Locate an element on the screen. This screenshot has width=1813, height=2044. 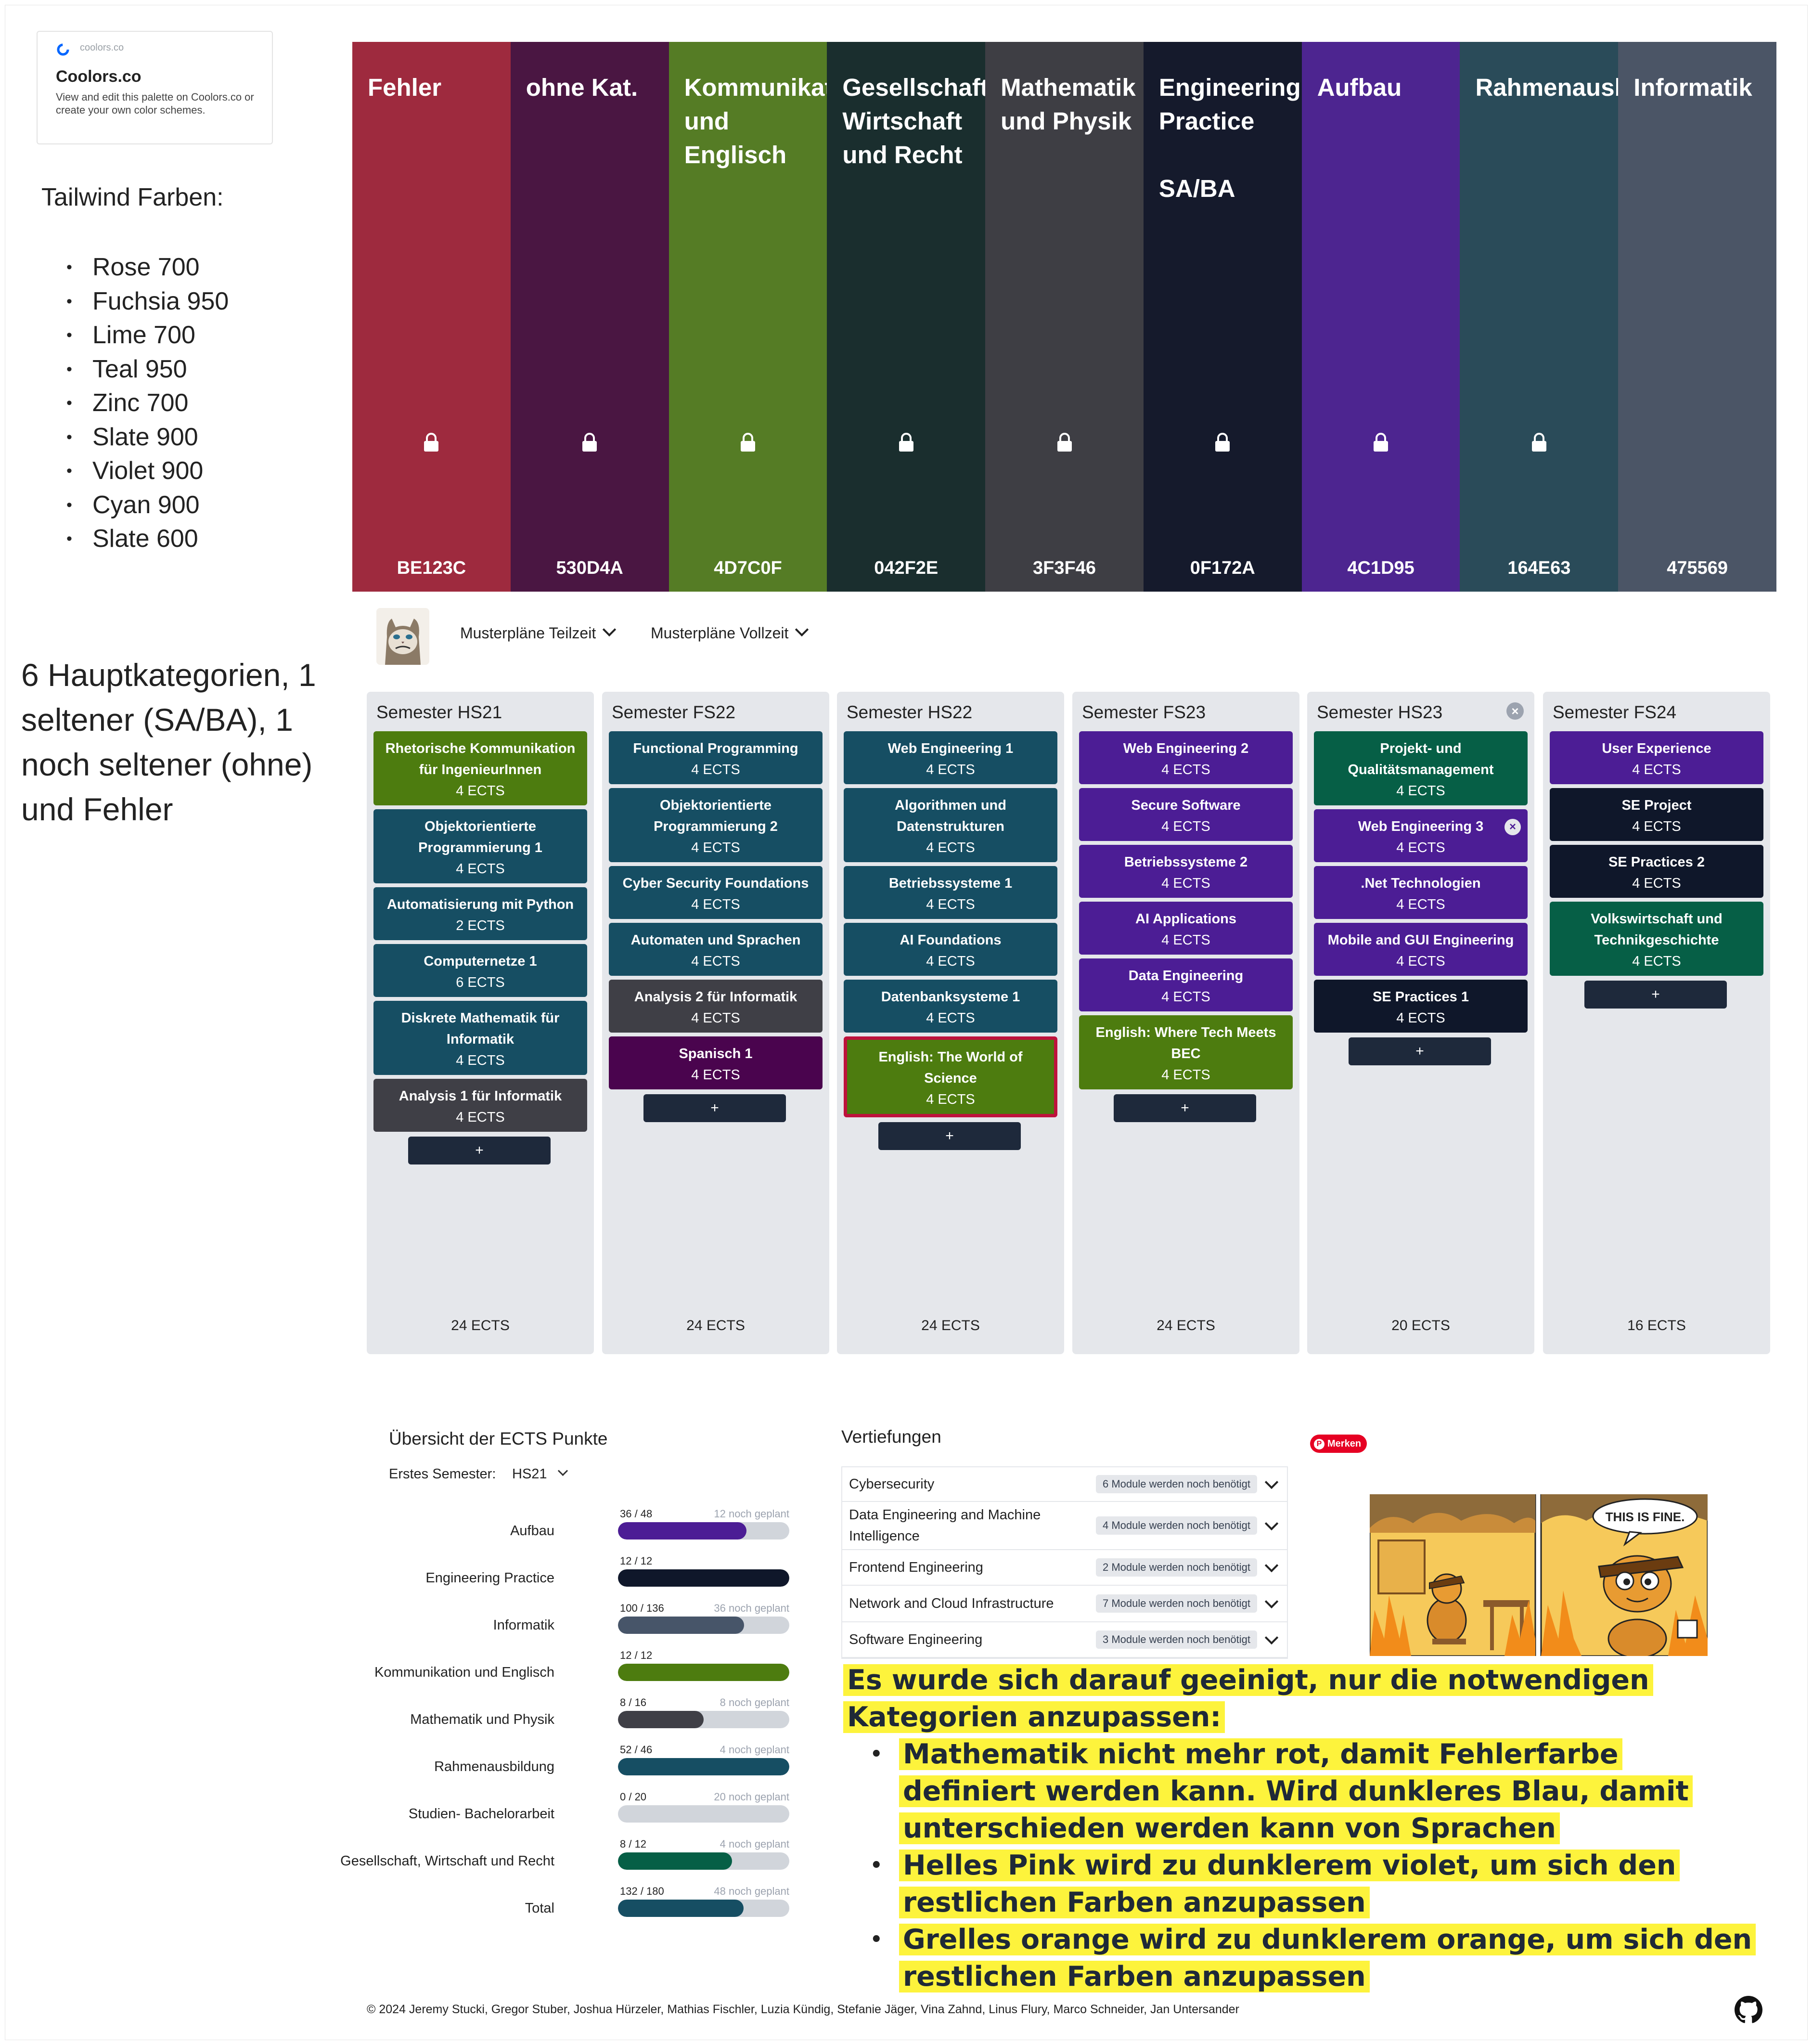
remove-icon: × is located at coordinates (1512, 827).